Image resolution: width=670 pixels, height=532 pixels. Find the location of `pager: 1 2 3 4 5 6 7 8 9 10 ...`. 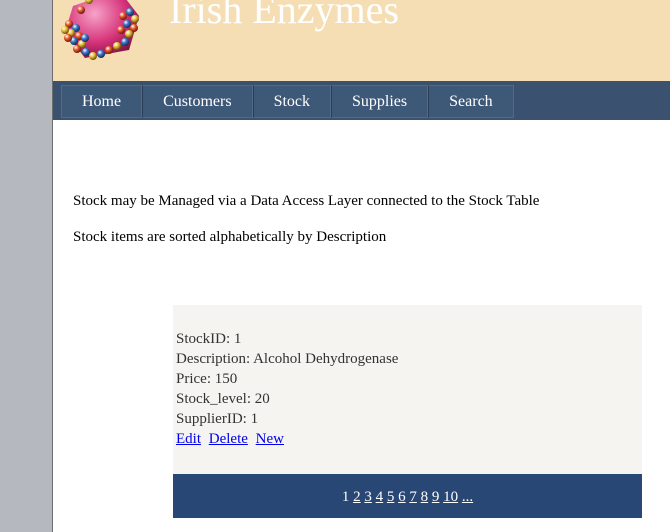

pager: 1 2 3 4 5 6 7 8 9 10 ... is located at coordinates (407, 496).